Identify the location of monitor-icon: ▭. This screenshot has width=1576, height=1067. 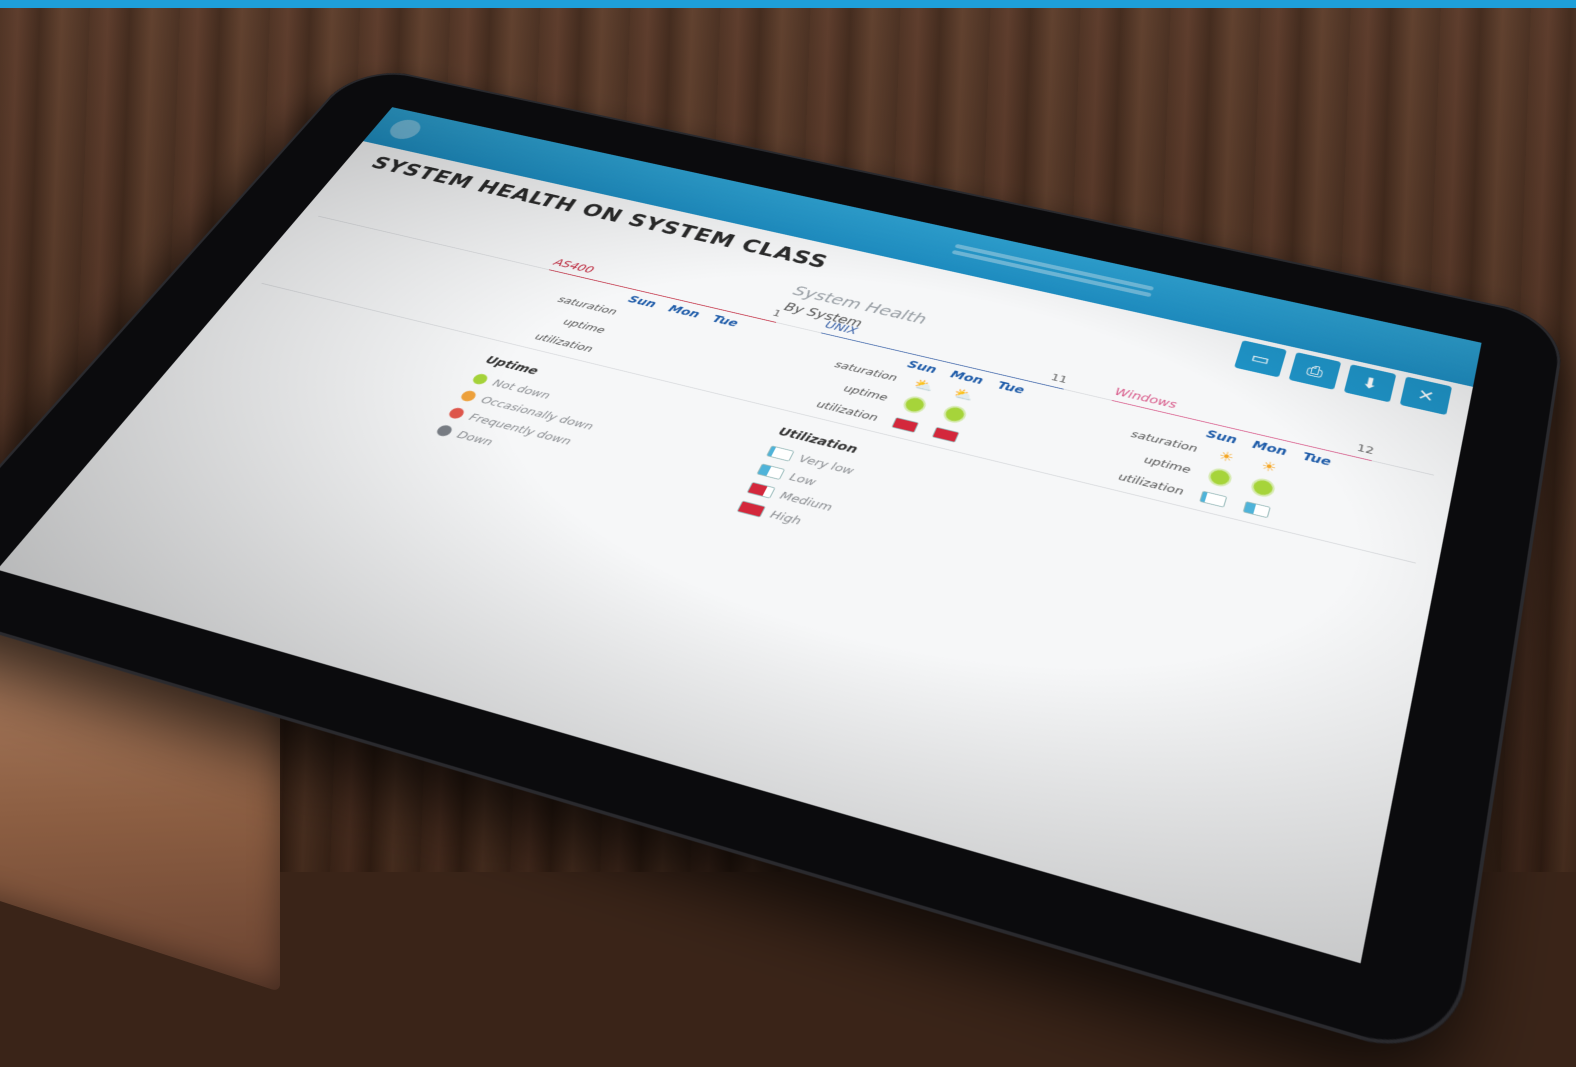
(1260, 358).